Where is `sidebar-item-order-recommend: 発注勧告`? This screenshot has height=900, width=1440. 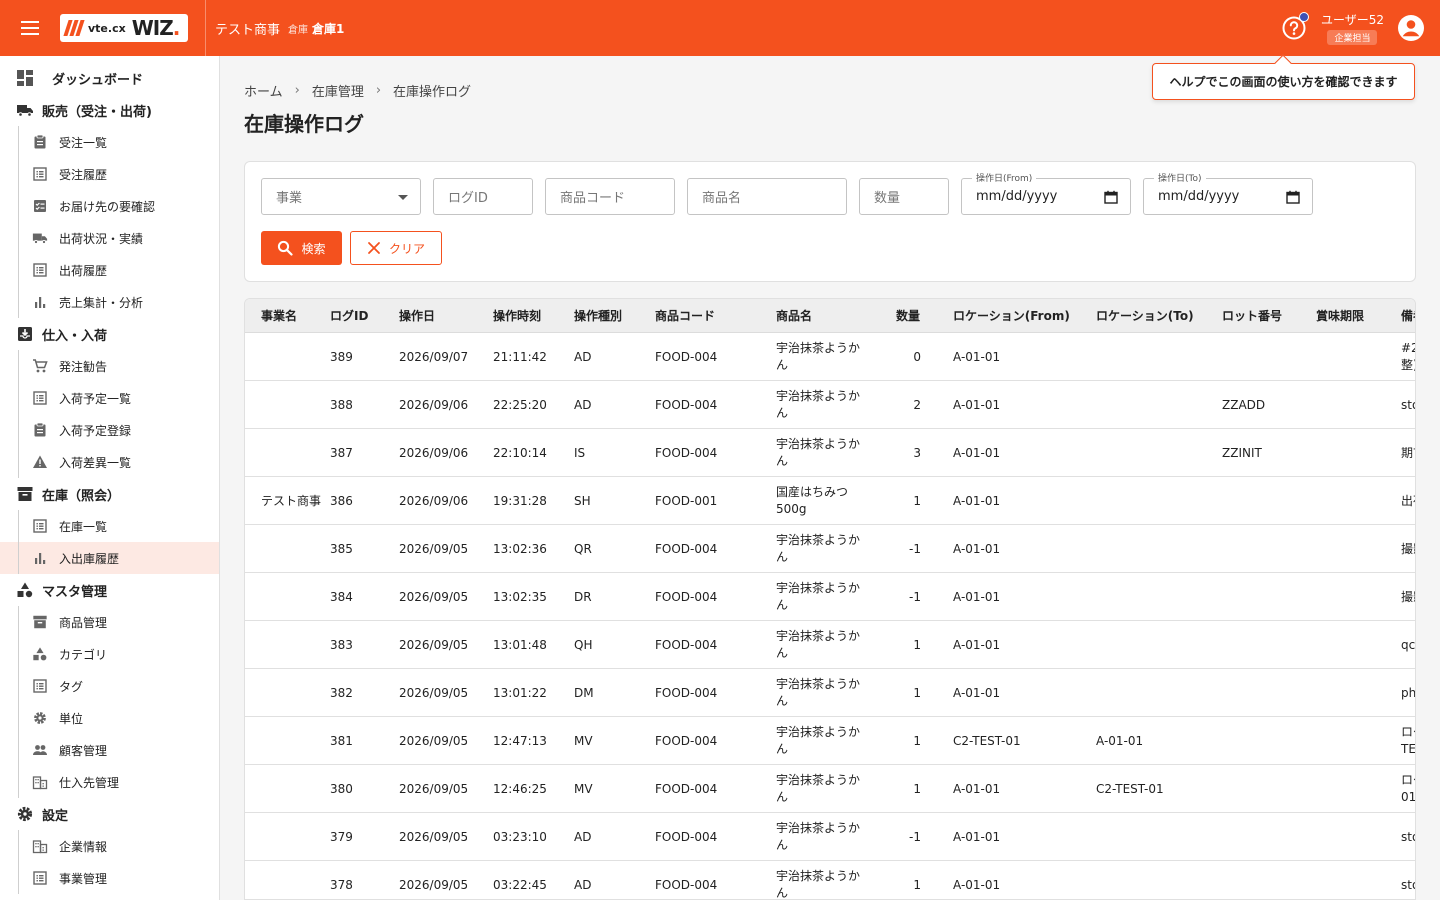 sidebar-item-order-recommend: 発注勧告 is located at coordinates (109, 366).